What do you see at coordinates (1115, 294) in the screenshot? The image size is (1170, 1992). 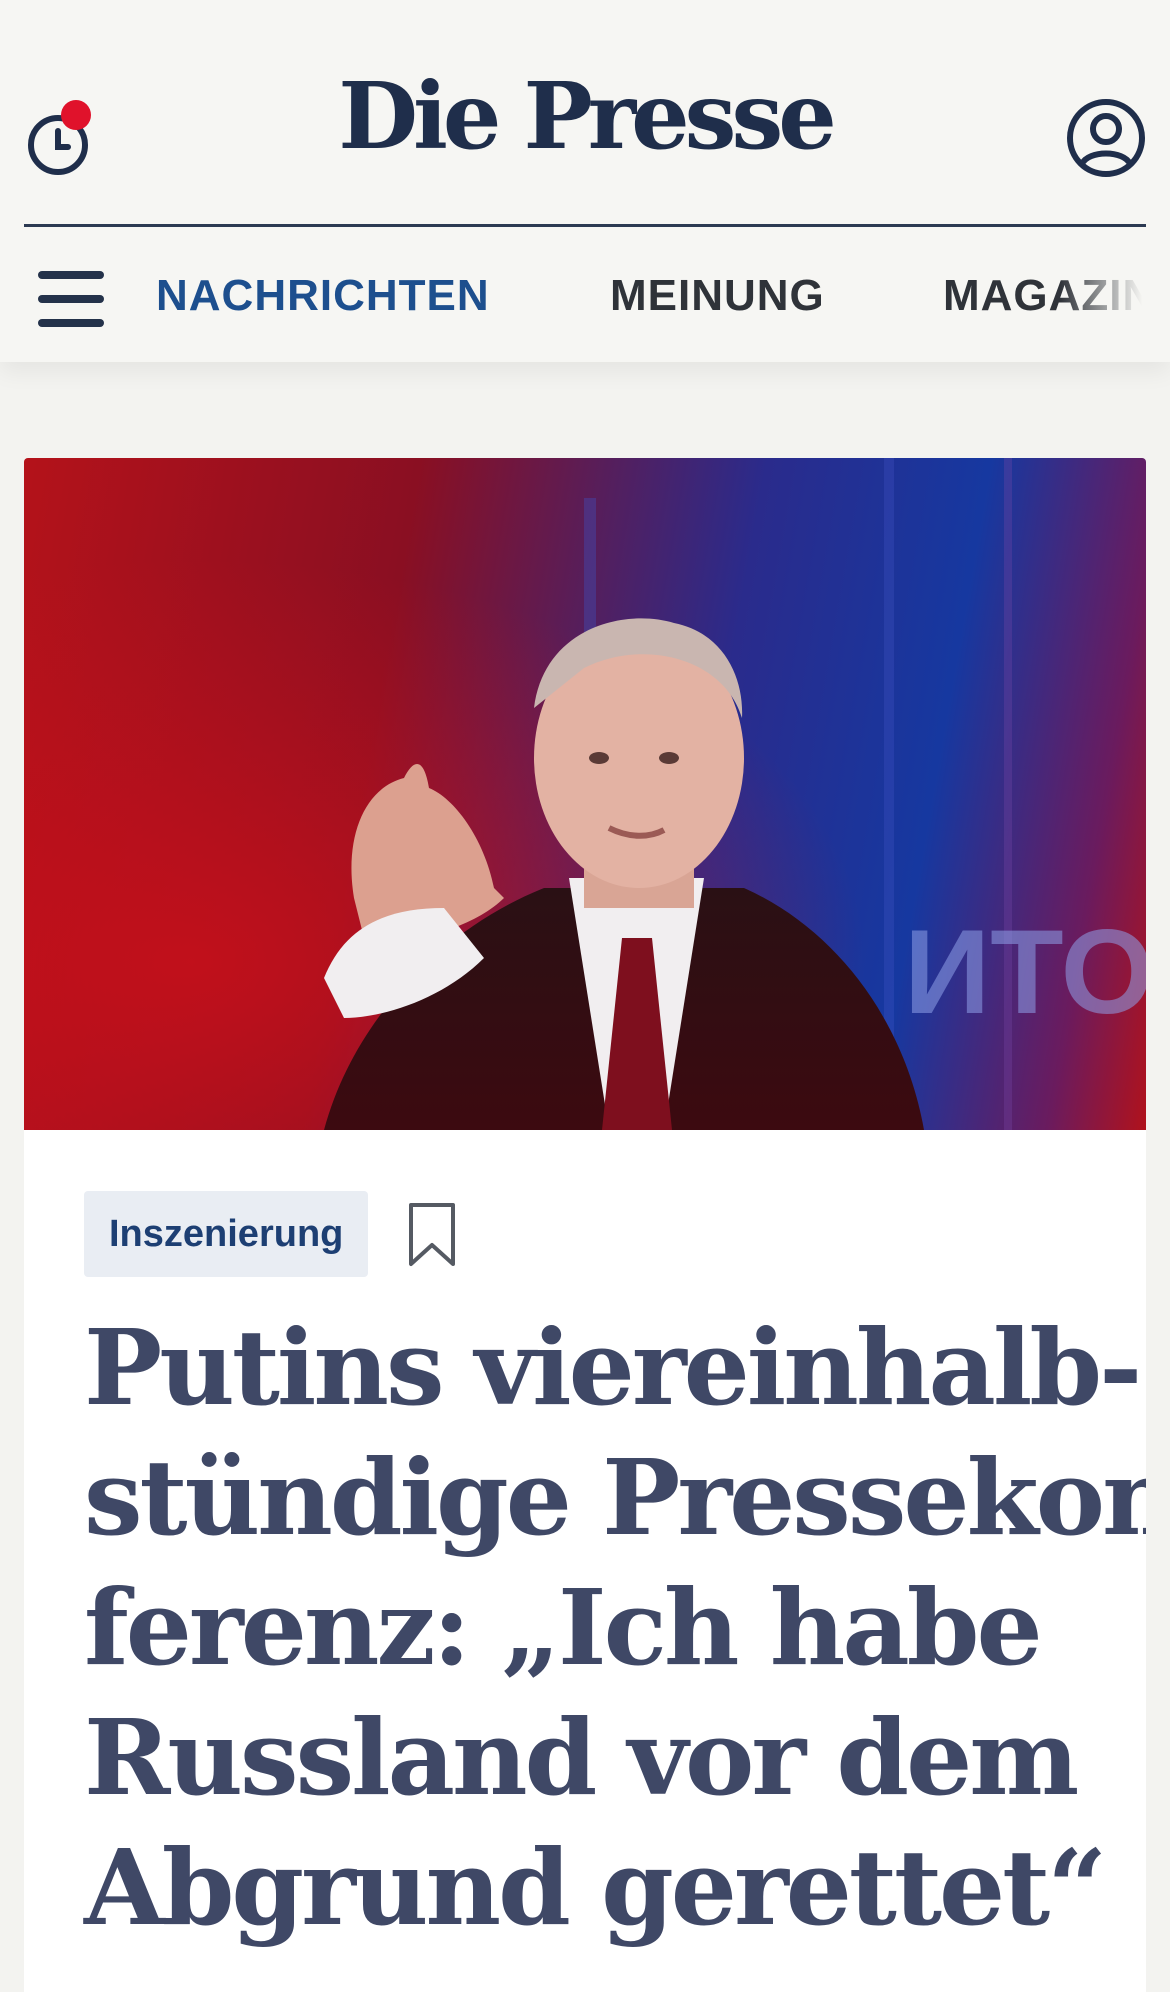 I see `nav-scroll-fade` at bounding box center [1115, 294].